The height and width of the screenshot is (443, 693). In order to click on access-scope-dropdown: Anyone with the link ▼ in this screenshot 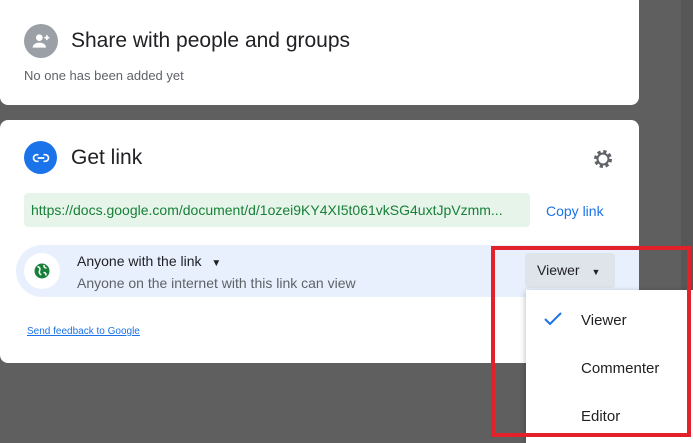, I will do `click(149, 261)`.